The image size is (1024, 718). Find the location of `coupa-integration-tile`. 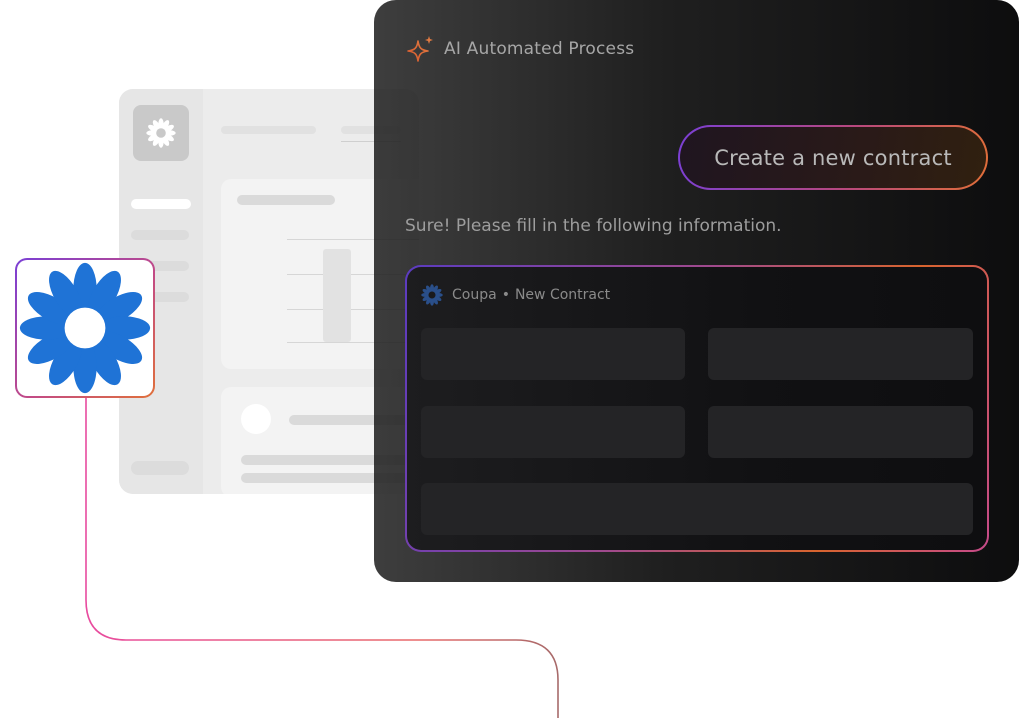

coupa-integration-tile is located at coordinates (85, 328).